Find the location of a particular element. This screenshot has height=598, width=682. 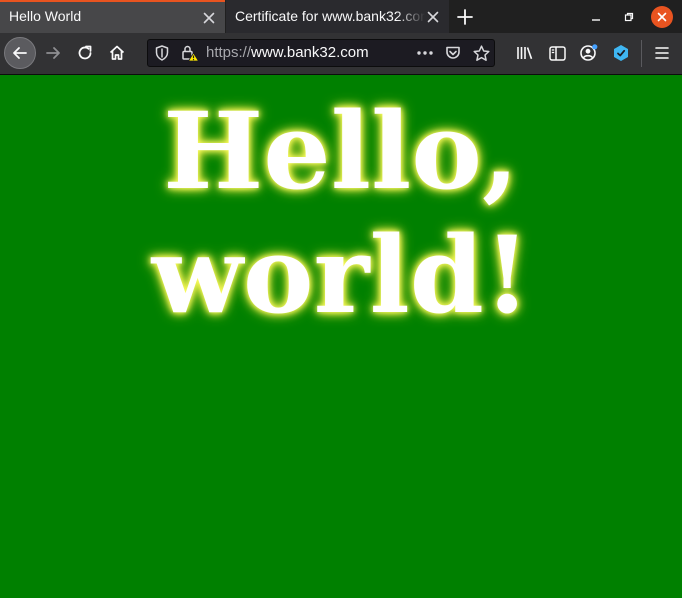

hamburger-menu-icon is located at coordinates (662, 53).